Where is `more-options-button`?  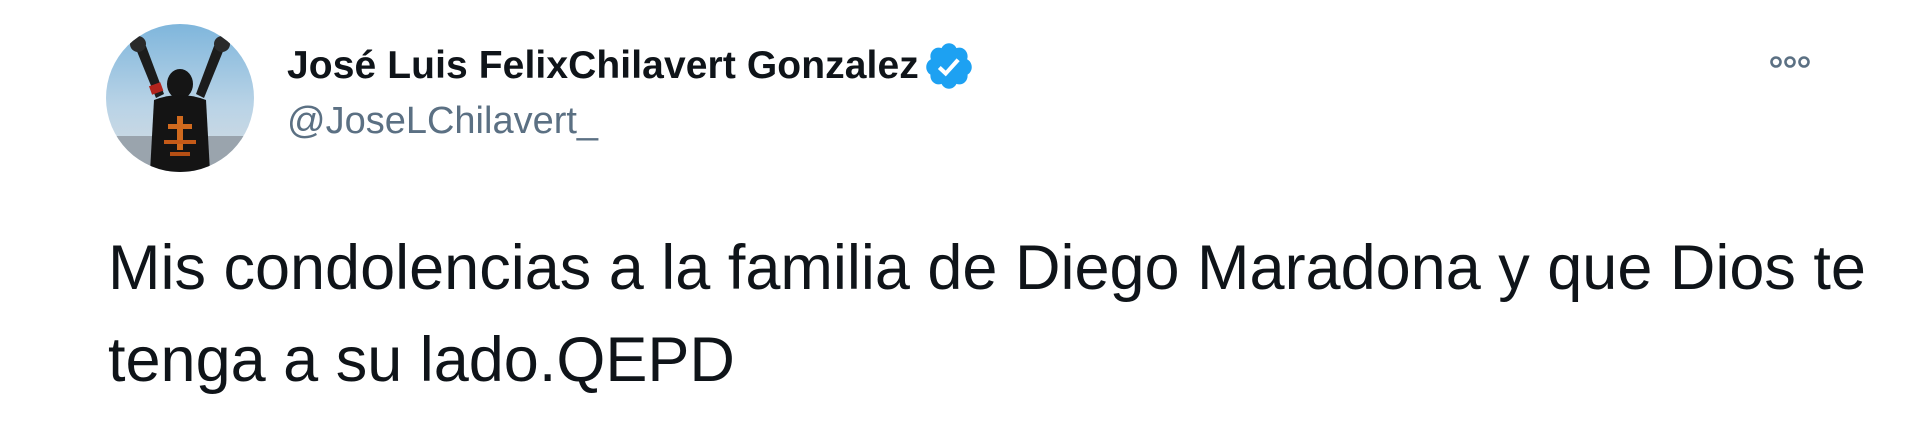
more-options-button is located at coordinates (1790, 62).